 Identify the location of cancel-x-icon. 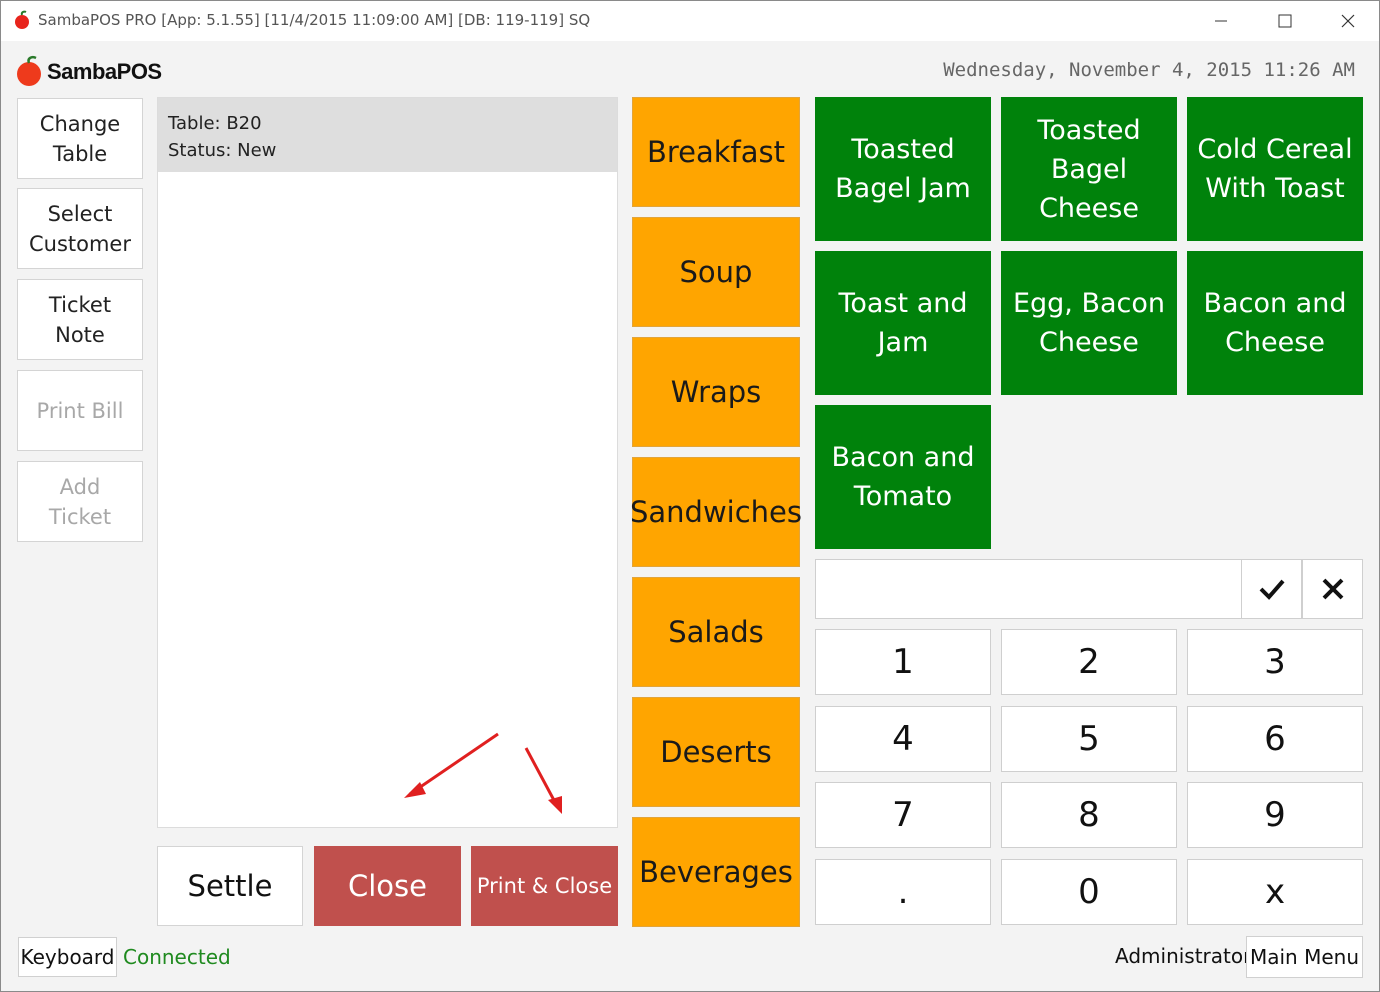
(1332, 589).